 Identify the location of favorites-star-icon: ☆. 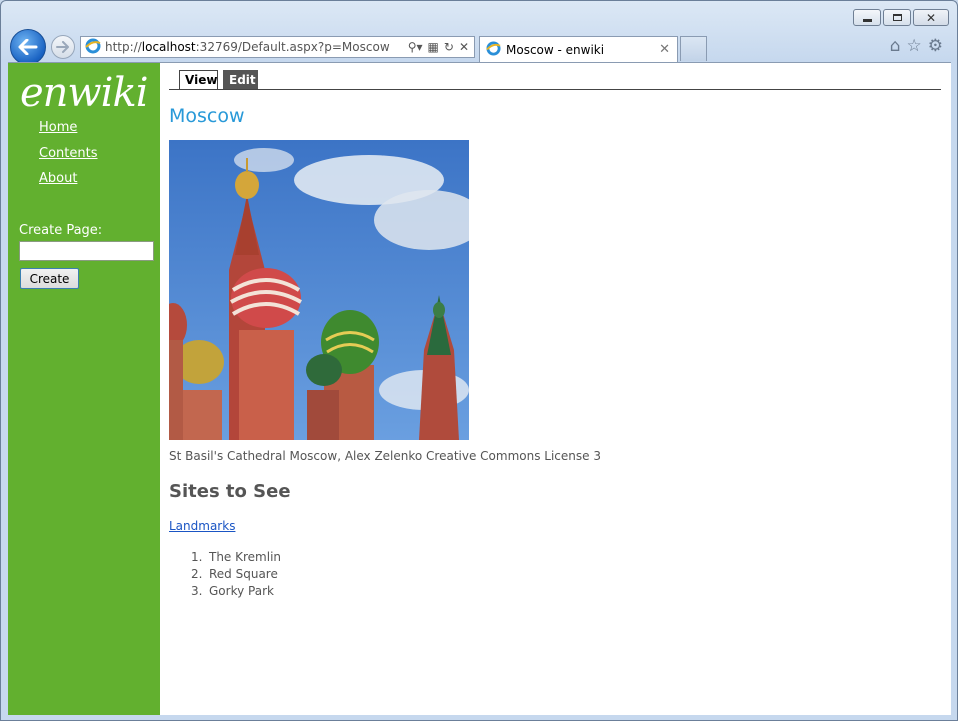
(914, 46).